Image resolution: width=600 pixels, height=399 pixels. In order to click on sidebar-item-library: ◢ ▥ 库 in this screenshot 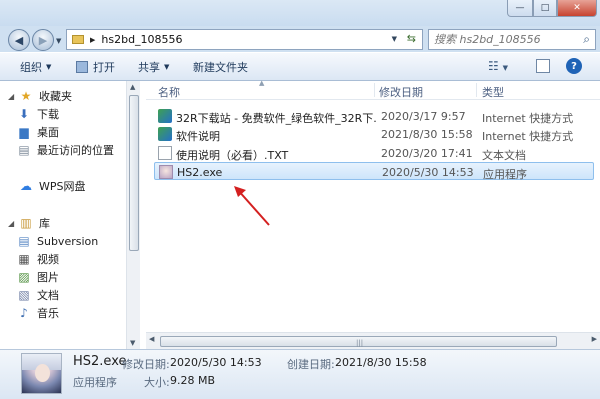, I will do `click(29, 223)`.